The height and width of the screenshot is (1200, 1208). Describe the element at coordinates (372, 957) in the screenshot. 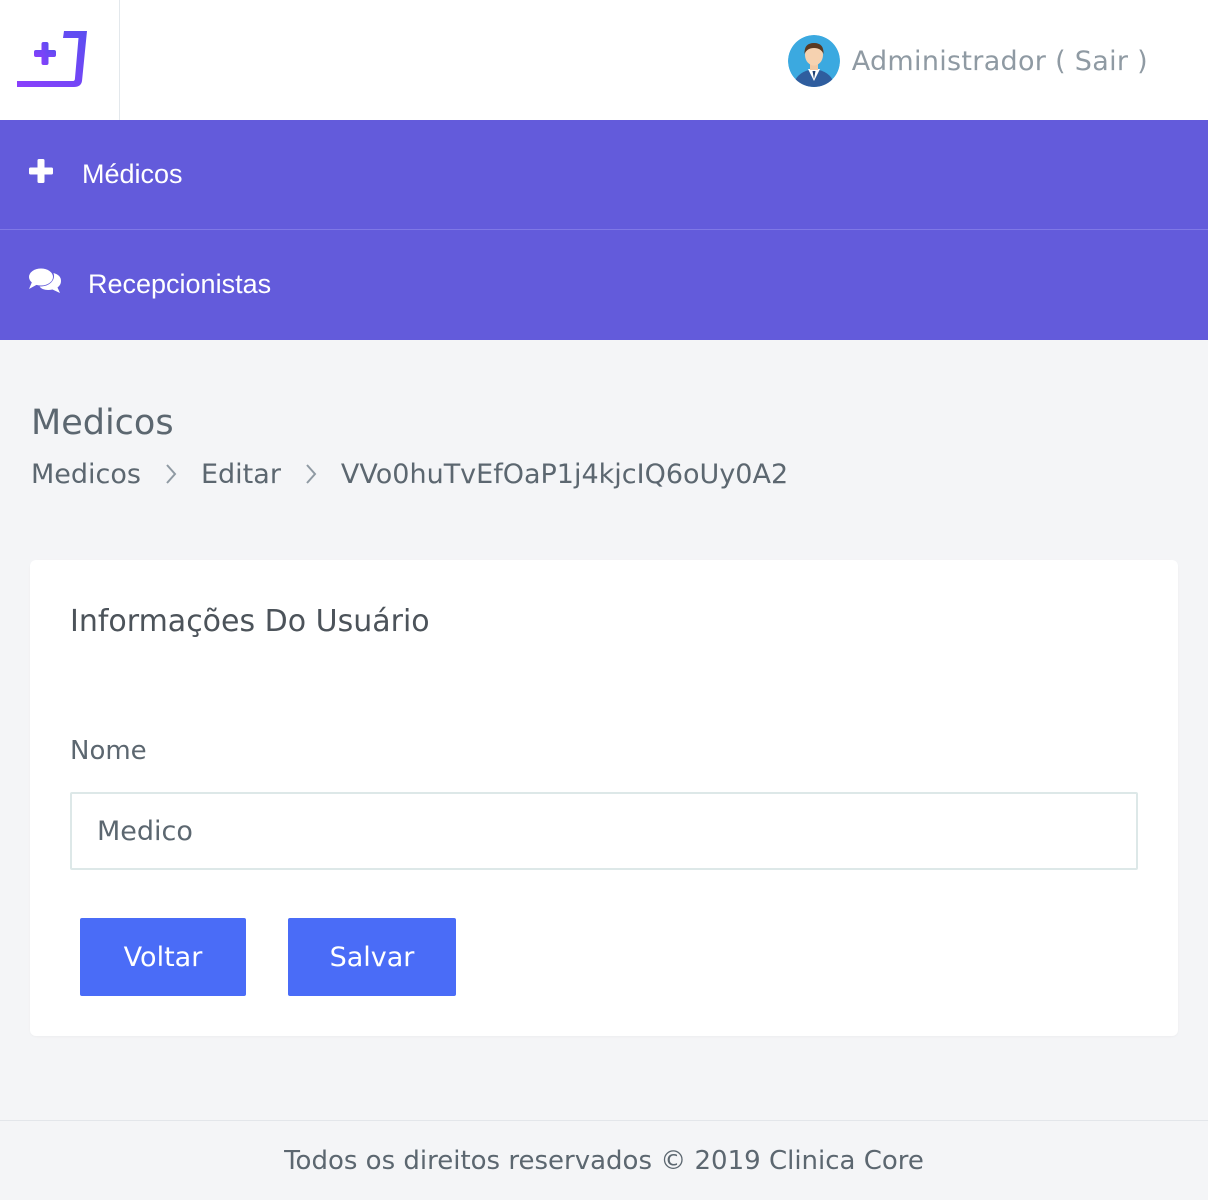

I see `save-button: Salvar` at that location.